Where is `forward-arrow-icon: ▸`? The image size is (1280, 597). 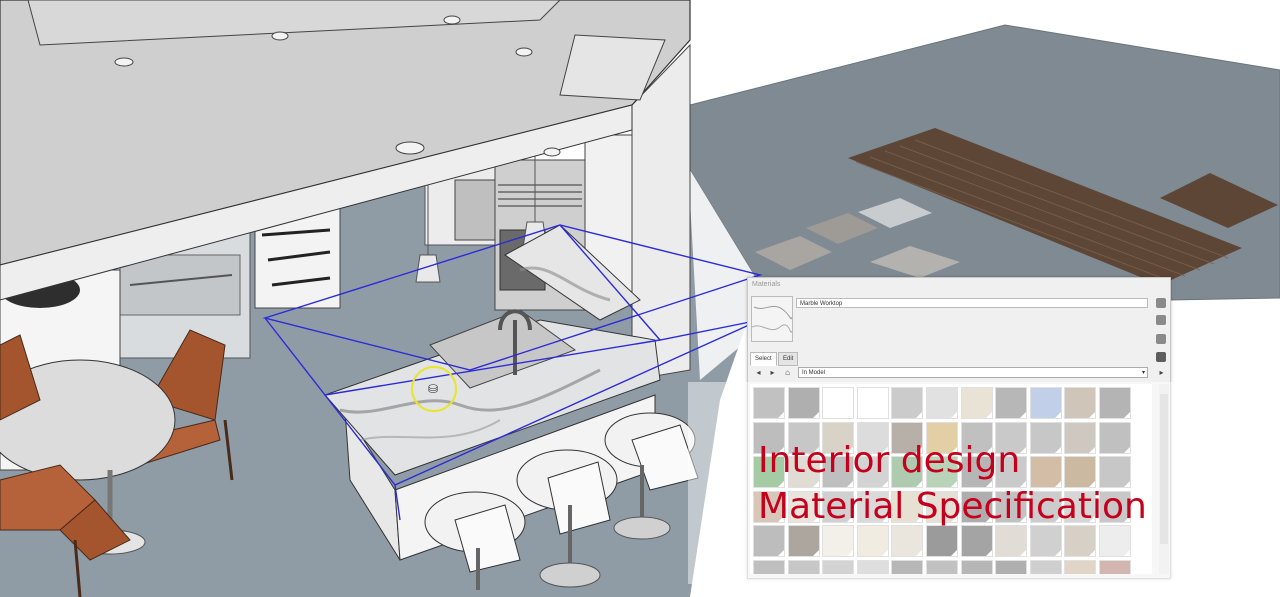
forward-arrow-icon: ▸ is located at coordinates (772, 372).